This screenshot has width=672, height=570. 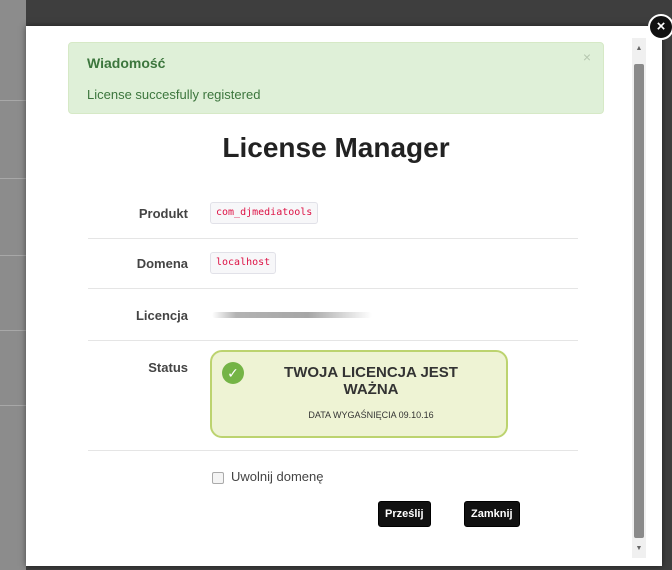 What do you see at coordinates (233, 373) in the screenshot?
I see `check-circle-icon: ✓` at bounding box center [233, 373].